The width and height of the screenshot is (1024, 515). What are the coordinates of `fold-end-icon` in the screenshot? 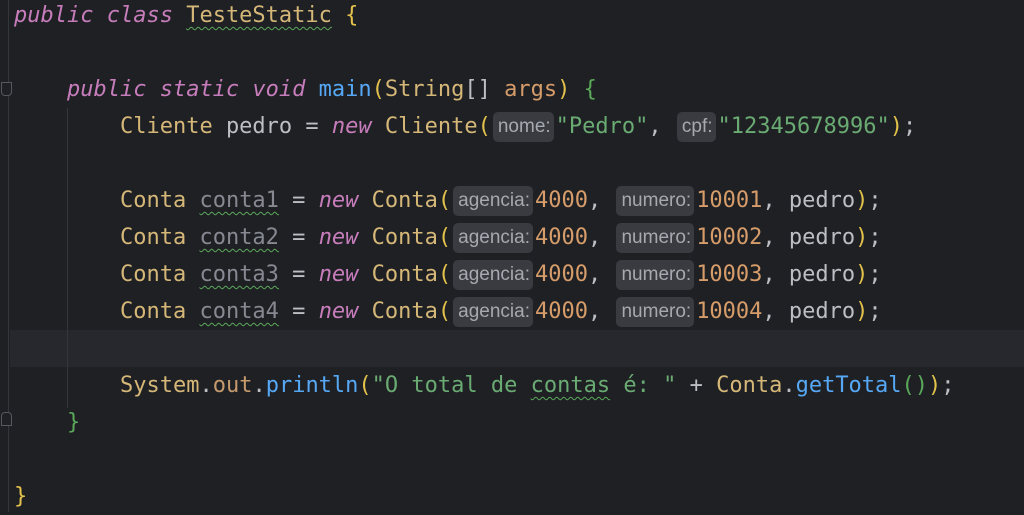 It's located at (6, 419).